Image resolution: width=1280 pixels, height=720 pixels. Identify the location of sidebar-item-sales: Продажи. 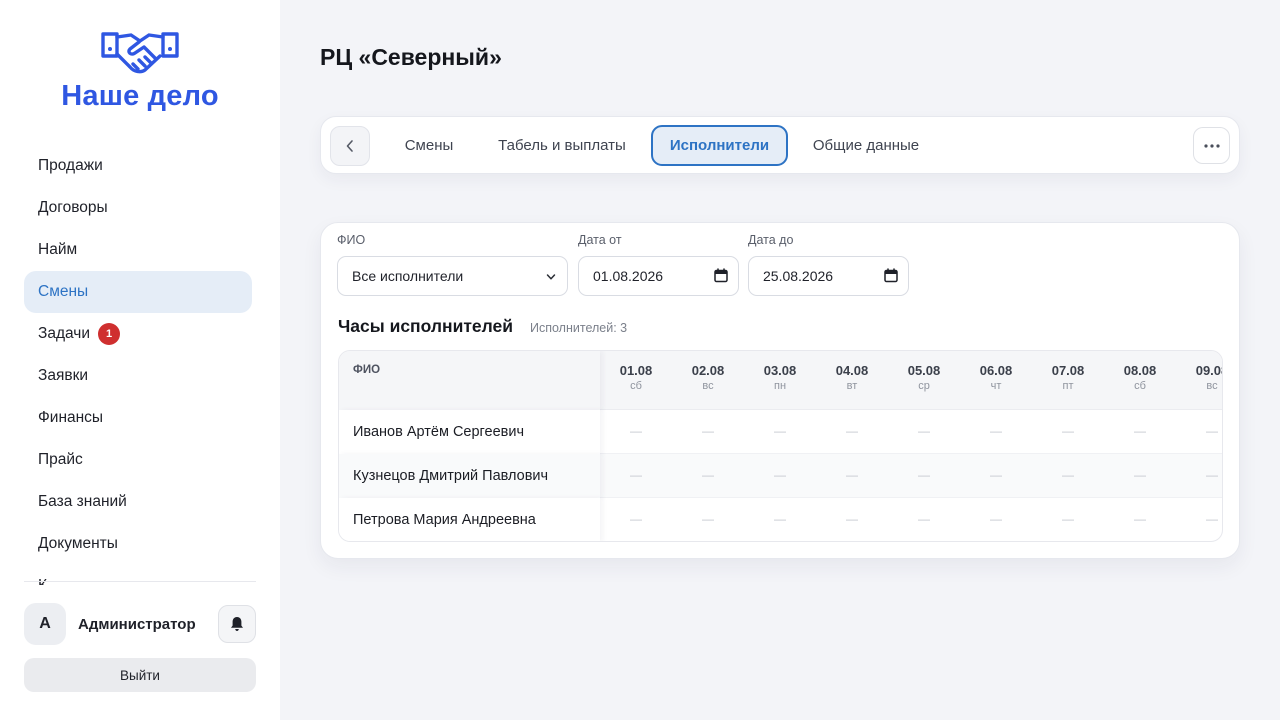
(138, 166).